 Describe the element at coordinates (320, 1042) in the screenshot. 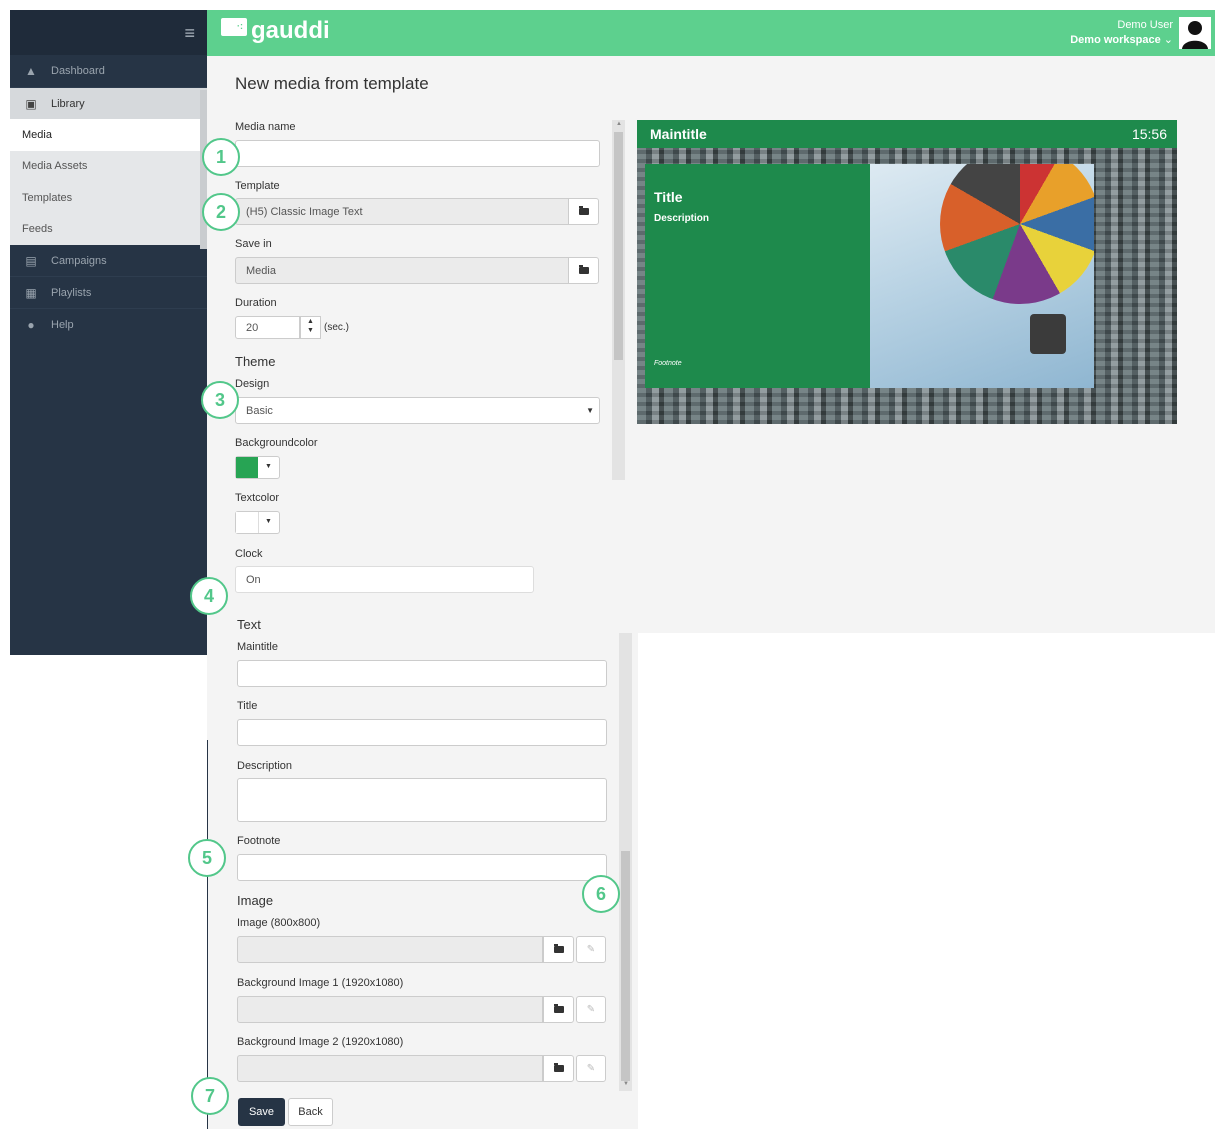

I see `background-image-2-label: Background Image 2 (1920x1080)` at that location.